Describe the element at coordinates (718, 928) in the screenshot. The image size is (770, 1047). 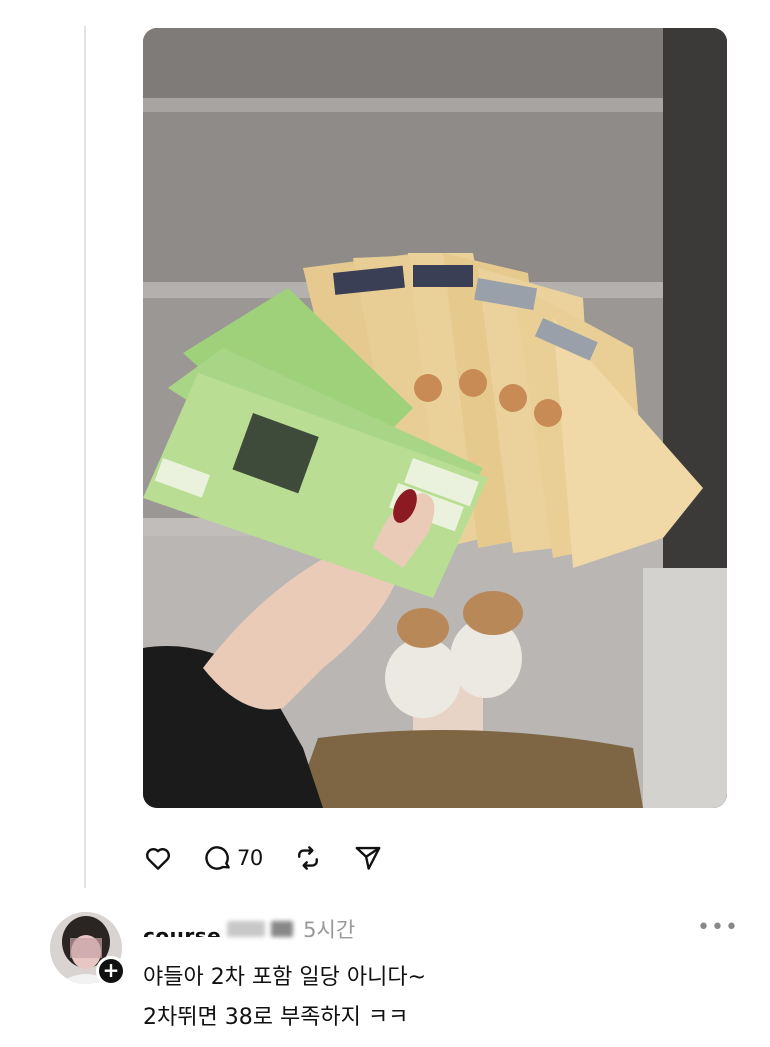
I see `more-dots-icon: •••` at that location.